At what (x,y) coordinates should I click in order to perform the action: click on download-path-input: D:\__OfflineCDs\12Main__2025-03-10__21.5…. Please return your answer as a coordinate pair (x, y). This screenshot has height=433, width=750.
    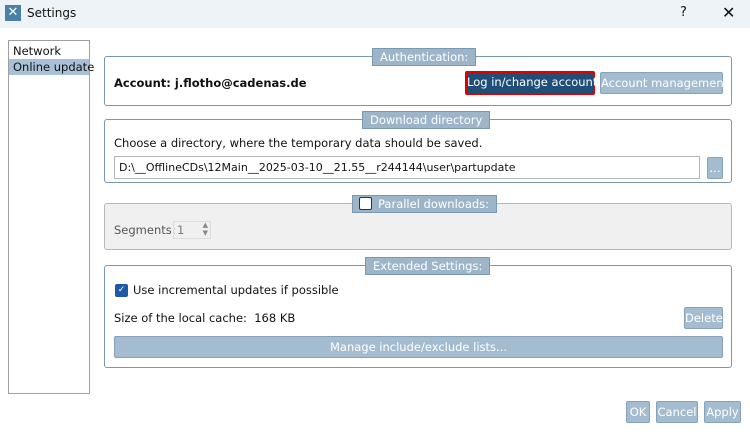
    Looking at the image, I should click on (407, 167).